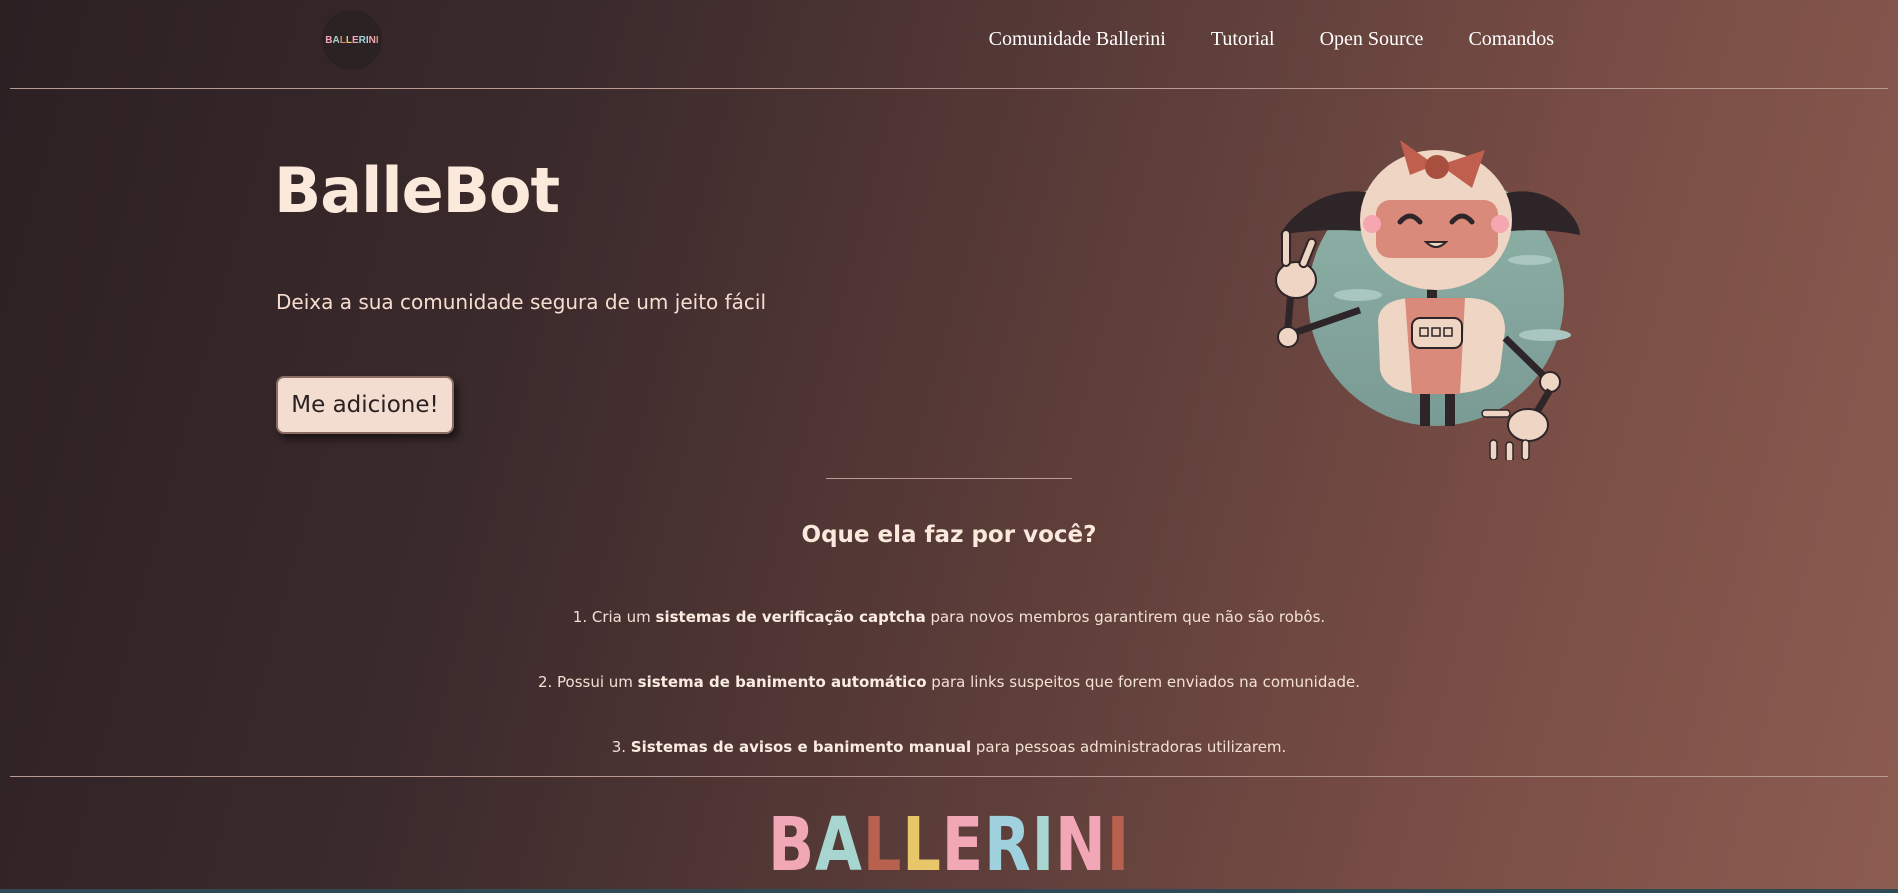  I want to click on features-title: Oque ela faz por você?, so click(949, 535).